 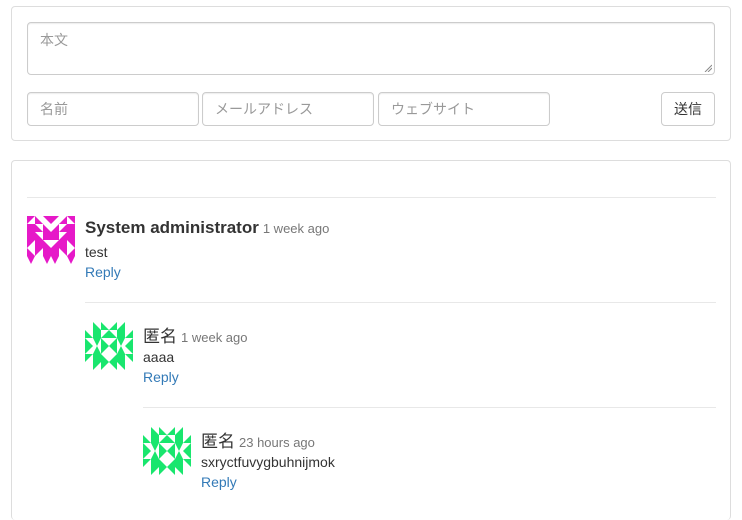 What do you see at coordinates (113, 109) in the screenshot?
I see `name-input` at bounding box center [113, 109].